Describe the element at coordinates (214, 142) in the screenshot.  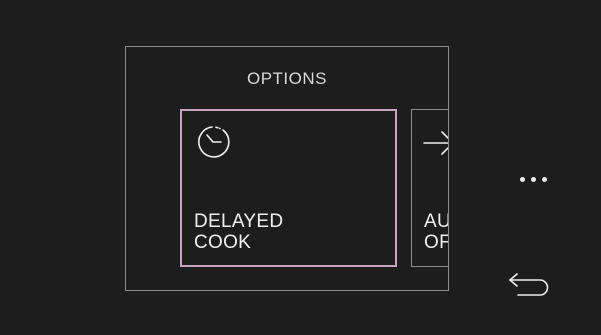
I see `clock-icon` at that location.